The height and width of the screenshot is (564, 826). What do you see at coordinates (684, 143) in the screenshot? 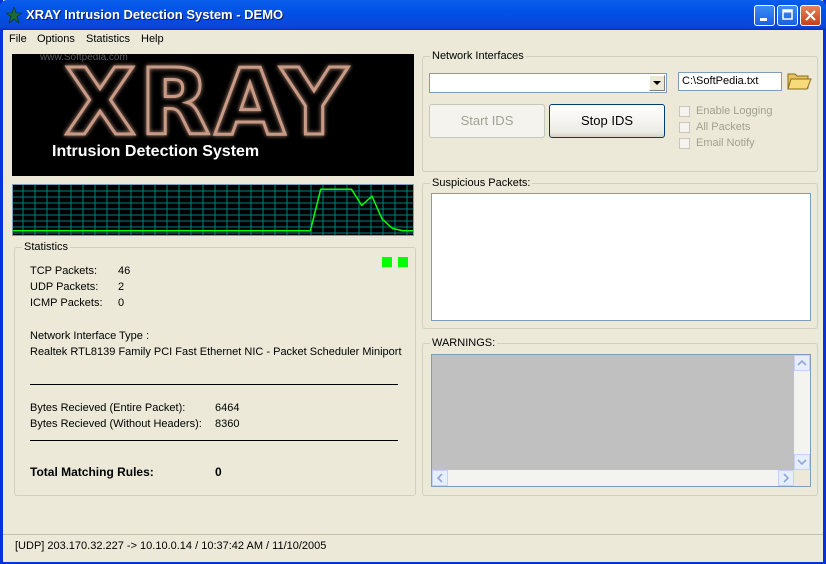
I see `email-notify-checkbox` at bounding box center [684, 143].